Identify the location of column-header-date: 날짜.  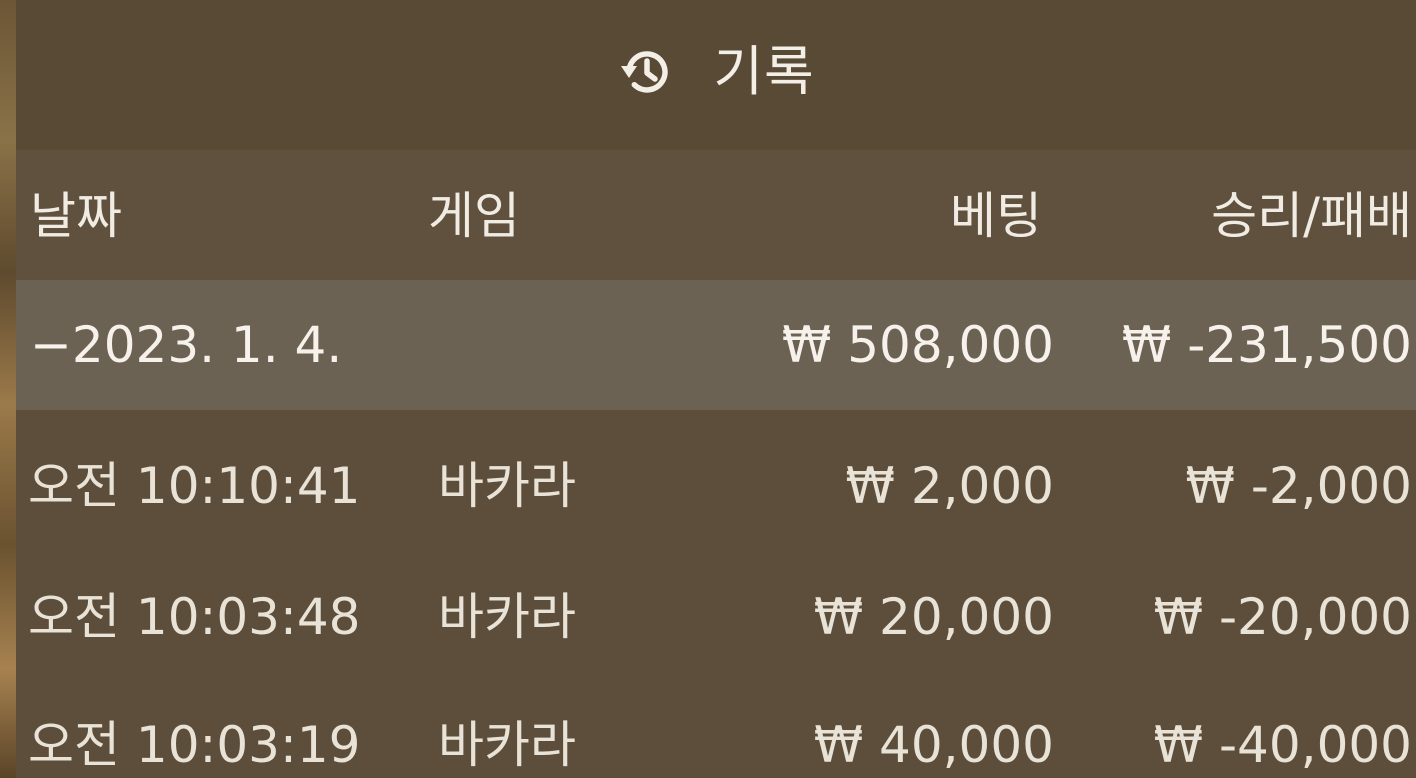
(76, 216).